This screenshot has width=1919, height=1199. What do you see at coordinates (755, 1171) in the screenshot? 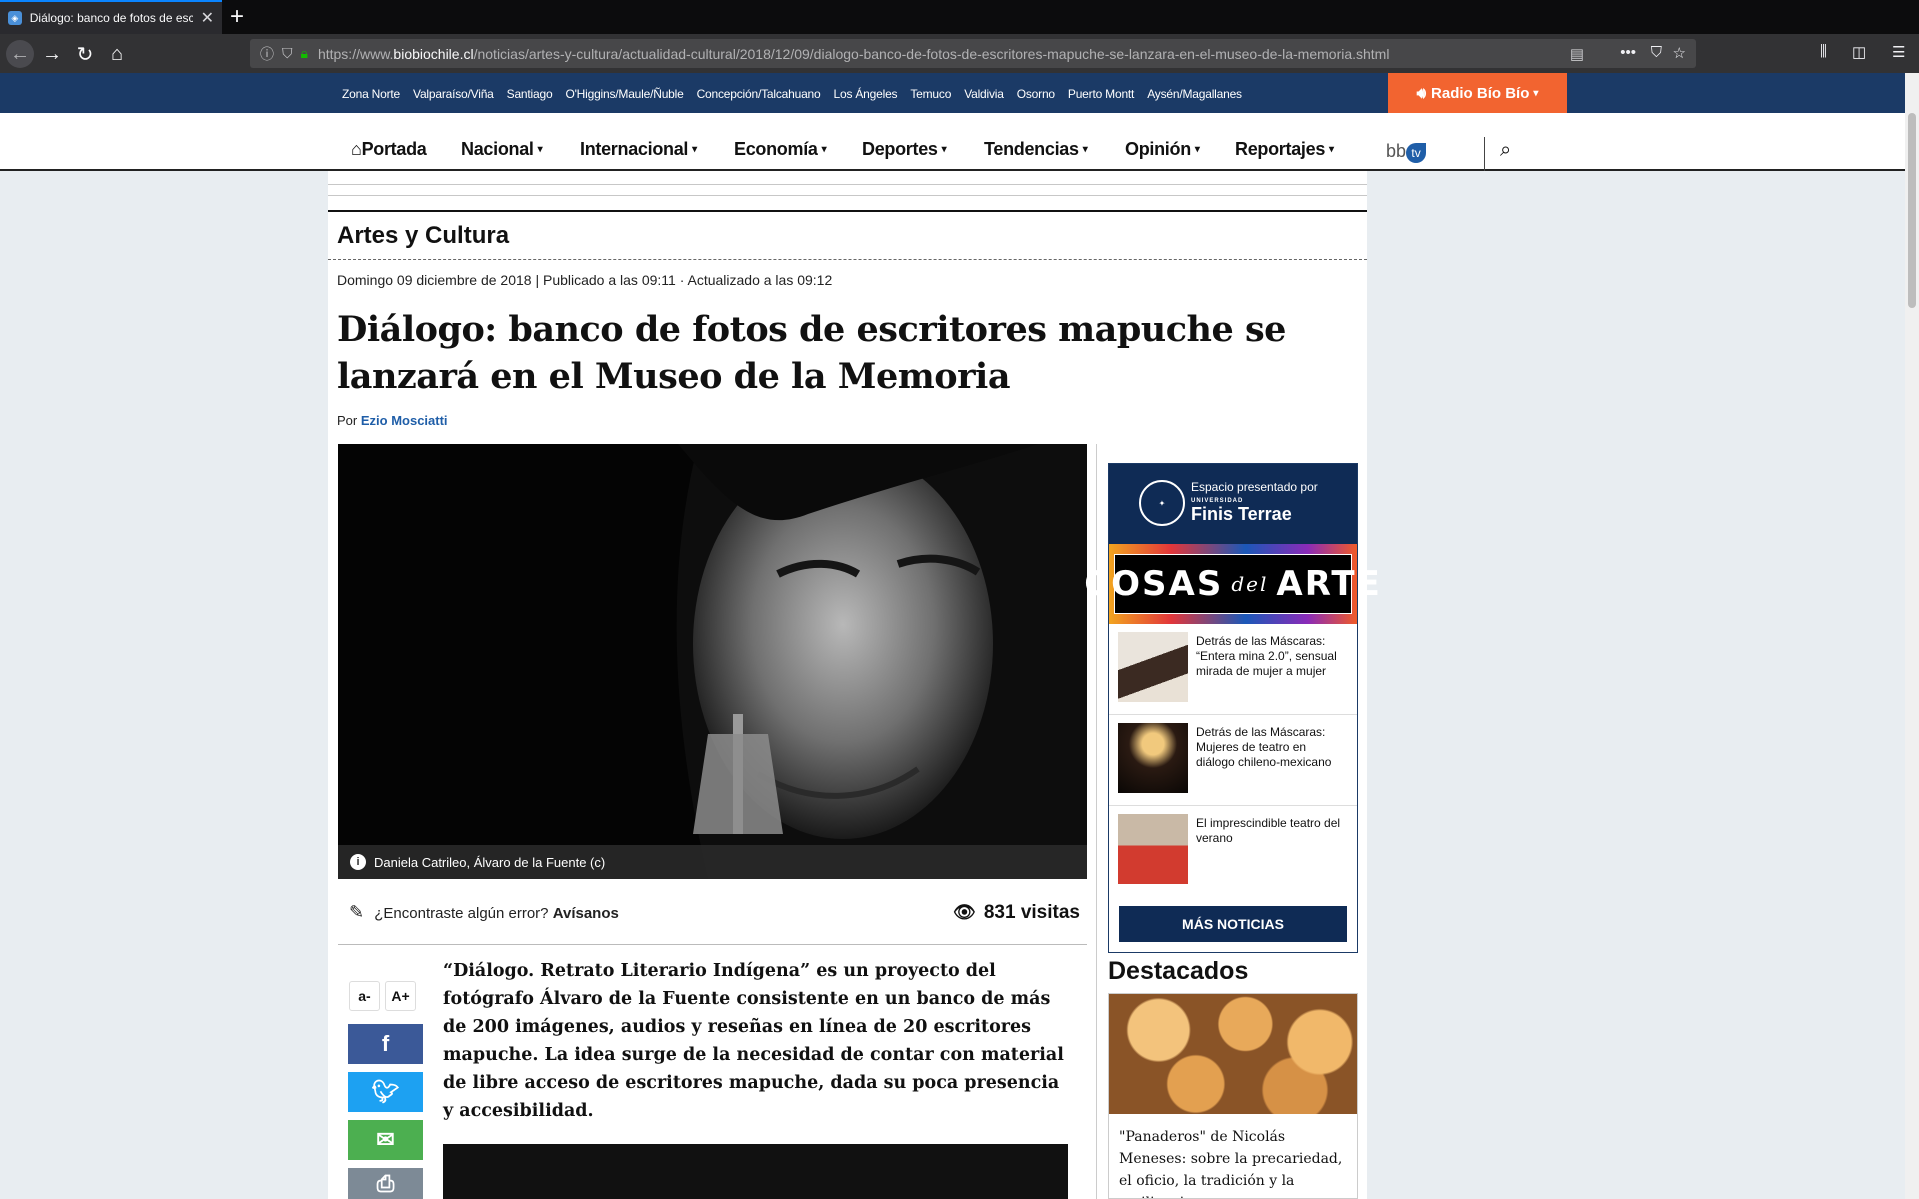
I see `body-photo` at bounding box center [755, 1171].